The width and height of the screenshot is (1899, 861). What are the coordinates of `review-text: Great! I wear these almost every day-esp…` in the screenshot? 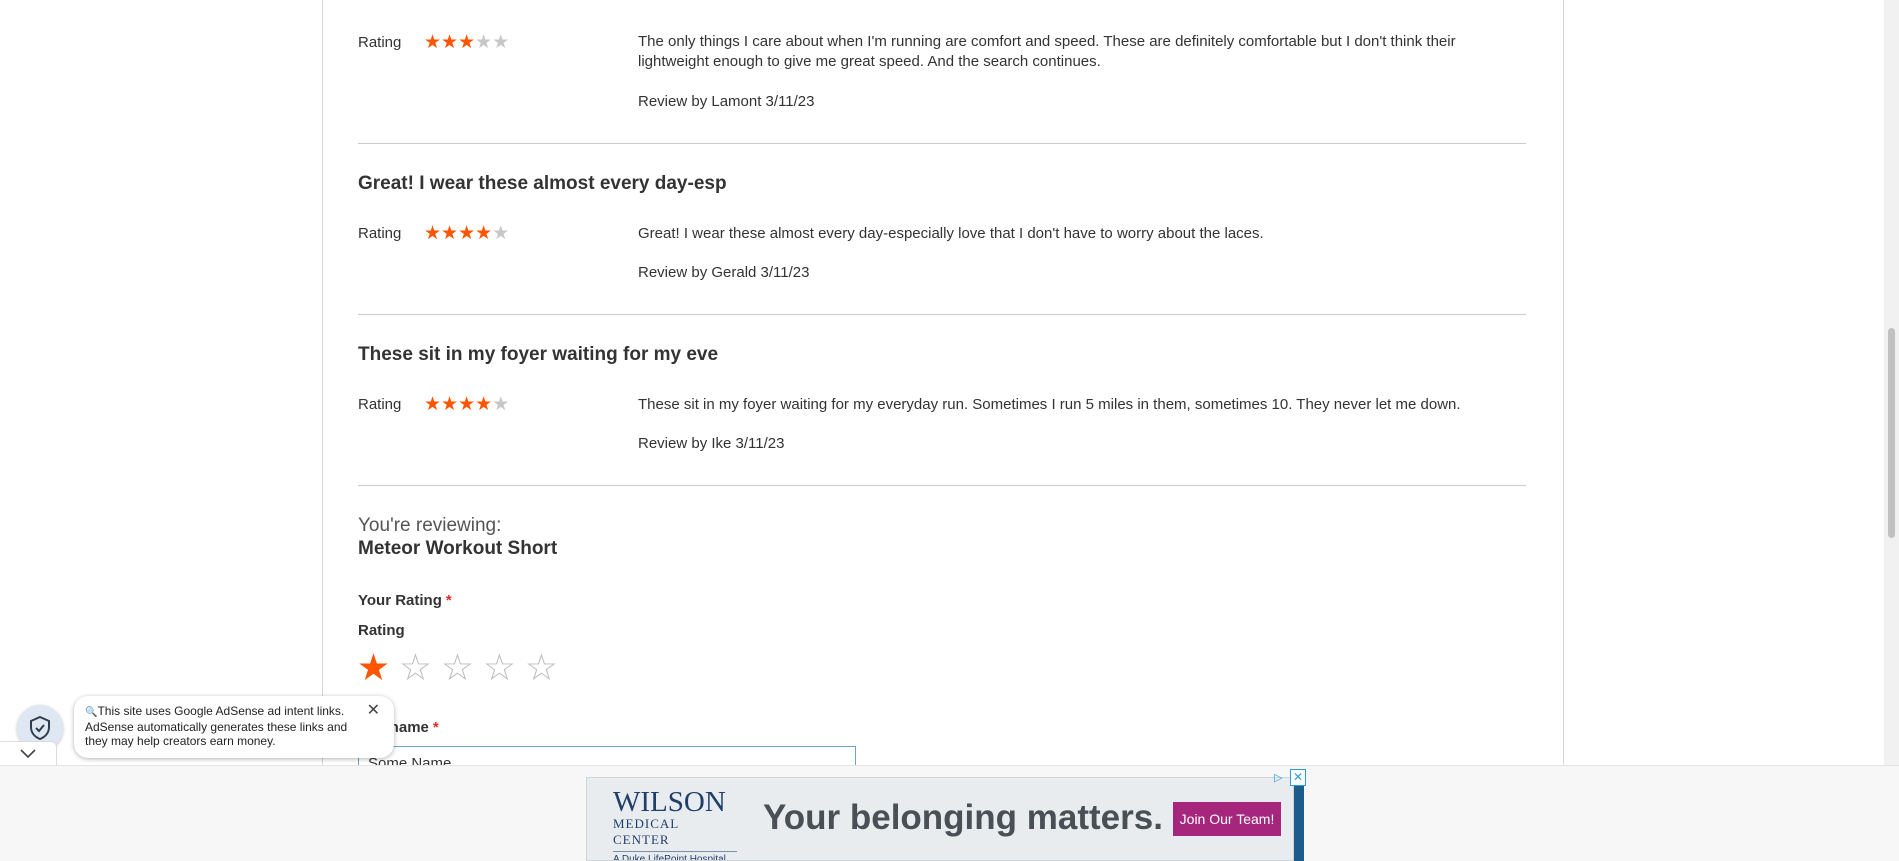 It's located at (951, 233).